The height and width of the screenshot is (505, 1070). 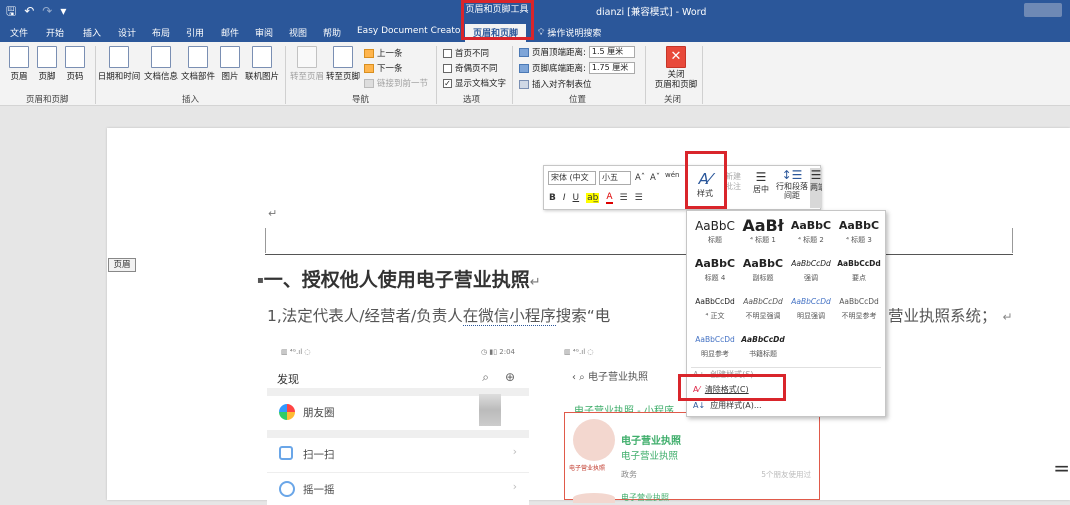 I want to click on shrink-font-icon: Aˇ, so click(x=655, y=178).